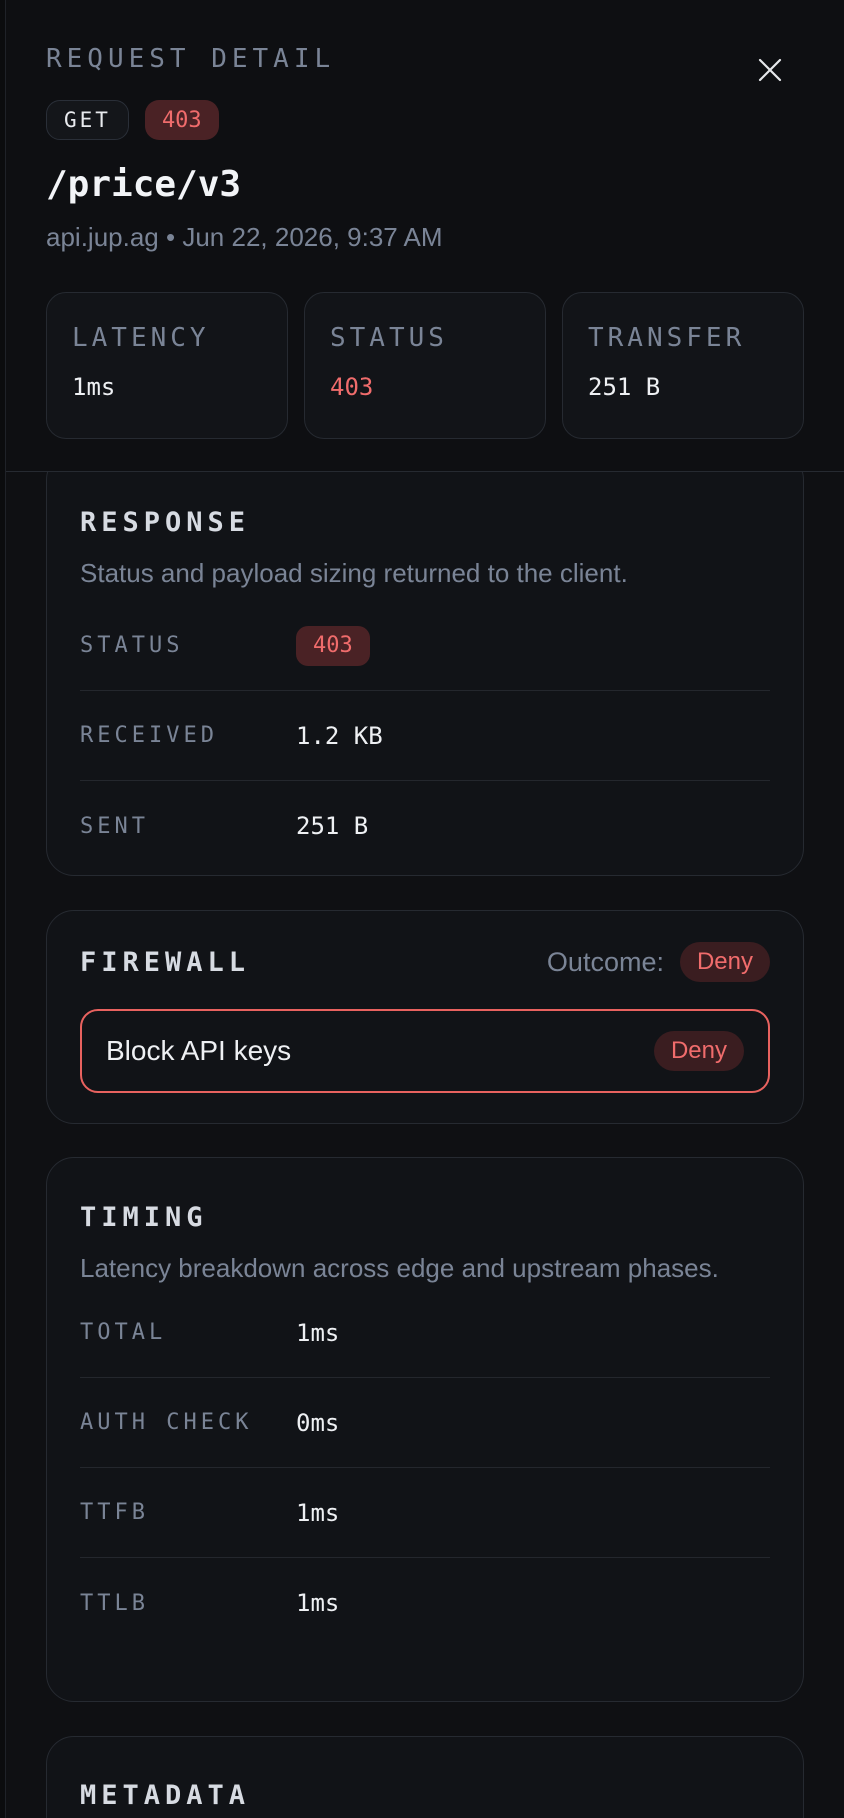  Describe the element at coordinates (114, 826) in the screenshot. I see `kv-label: SENT` at that location.